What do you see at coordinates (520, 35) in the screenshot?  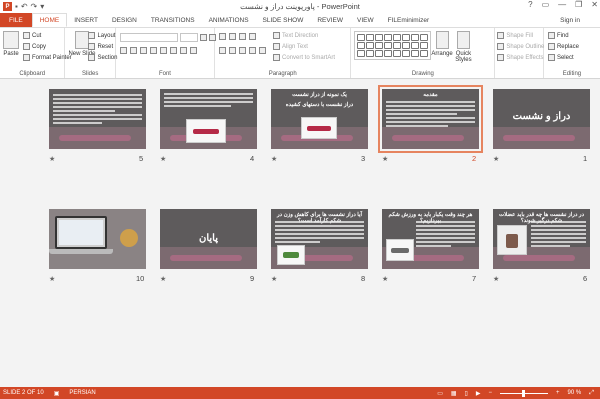 I see `shape-fill-button: Shape Fill` at bounding box center [520, 35].